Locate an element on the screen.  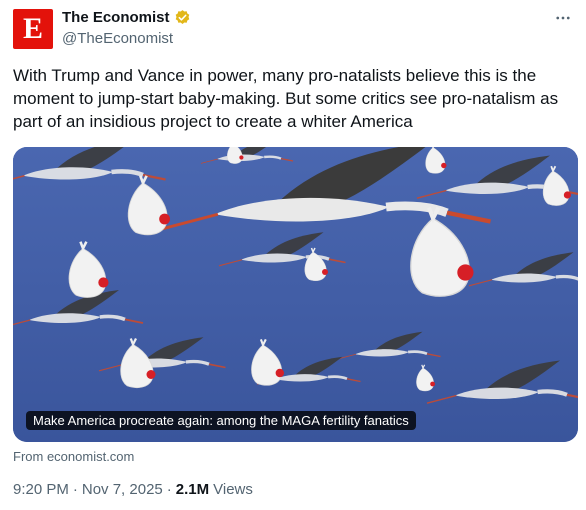
views-count: 2.1M is located at coordinates (192, 489).